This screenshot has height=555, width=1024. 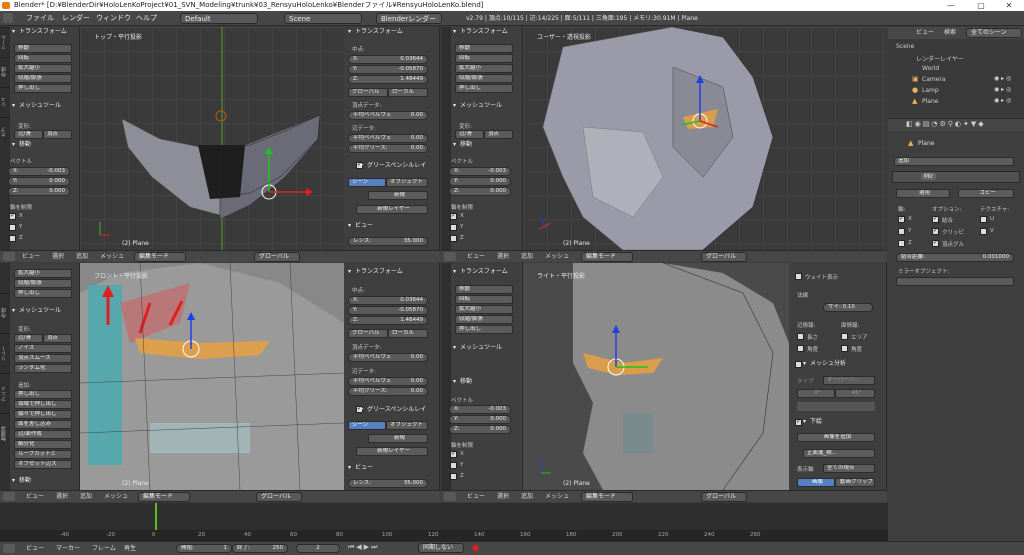 What do you see at coordinates (935, 219) in the screenshot?
I see `merge-checkbox` at bounding box center [935, 219].